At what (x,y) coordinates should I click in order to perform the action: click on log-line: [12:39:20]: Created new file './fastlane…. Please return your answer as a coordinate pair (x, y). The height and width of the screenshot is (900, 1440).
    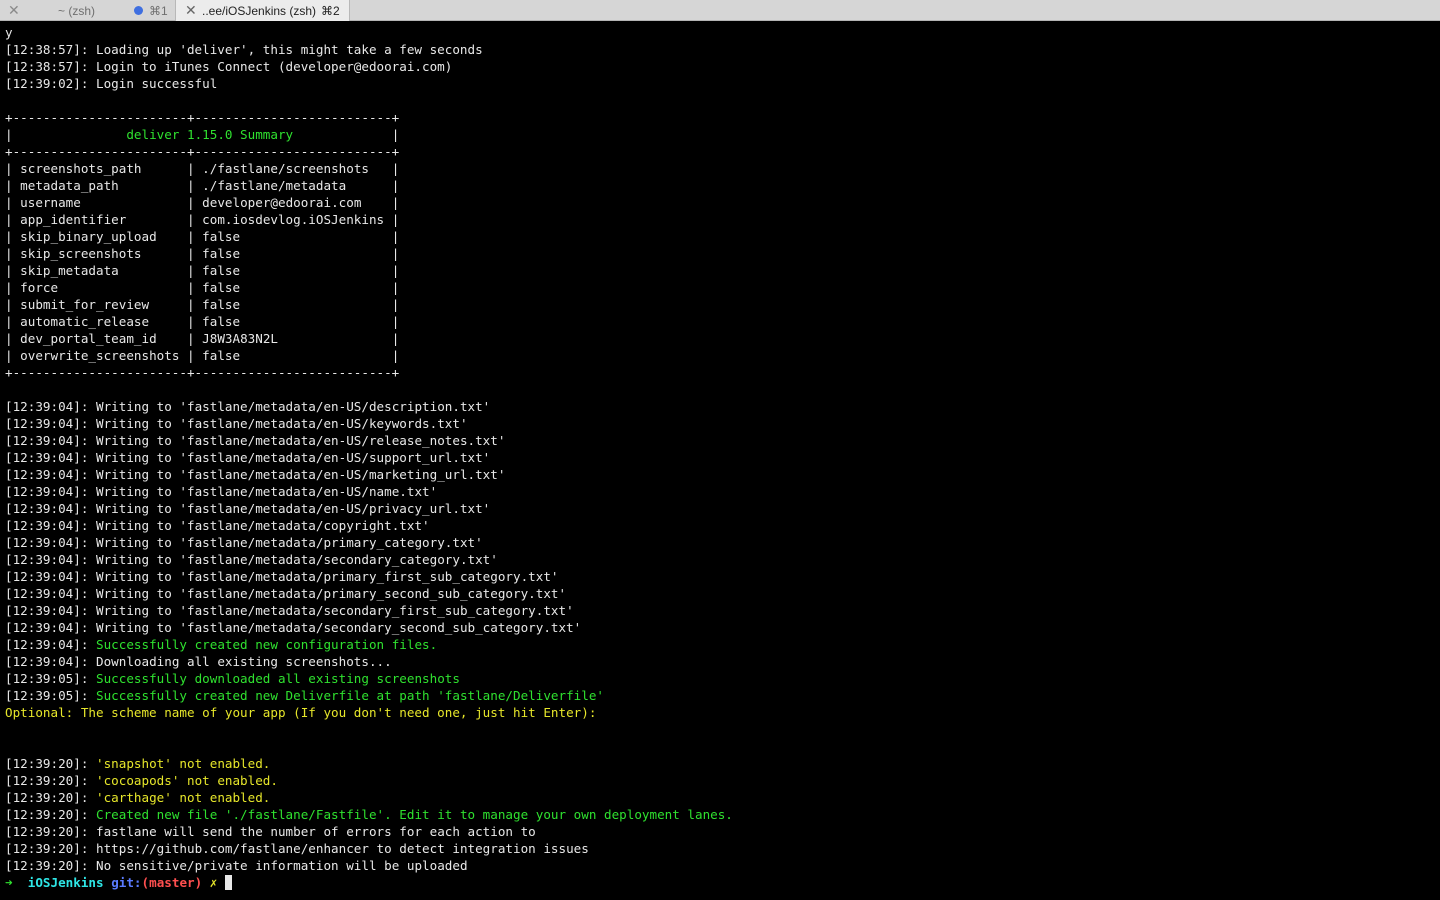
    Looking at the image, I should click on (722, 814).